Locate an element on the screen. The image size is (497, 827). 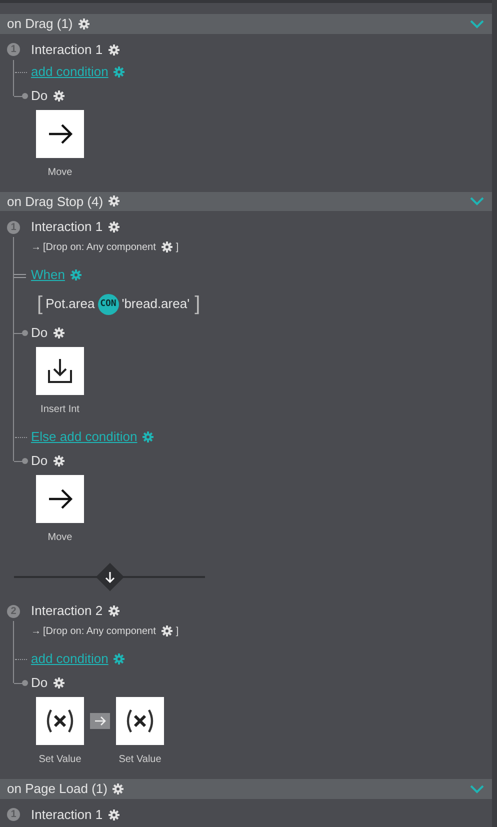
down-arrow-icon is located at coordinates (109, 577).